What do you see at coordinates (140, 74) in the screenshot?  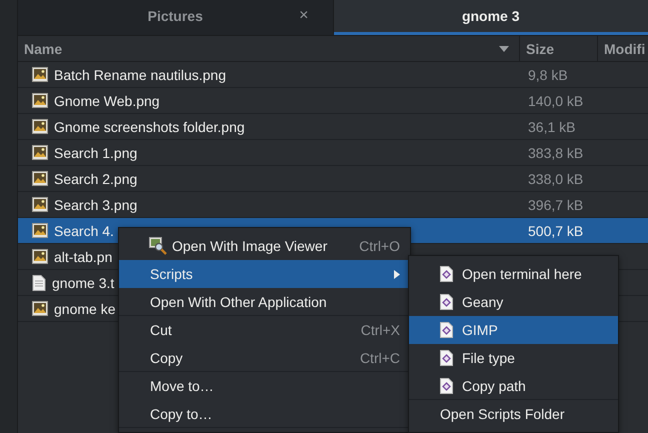 I see `file-name: Batch Rename nautilus.png` at bounding box center [140, 74].